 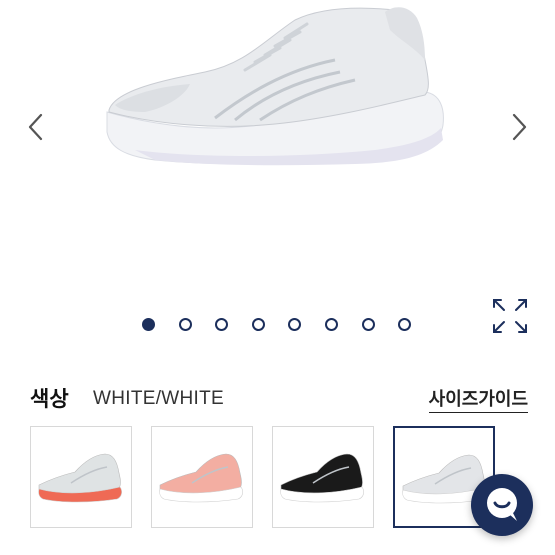 I want to click on carousel-indicator, so click(x=288, y=327).